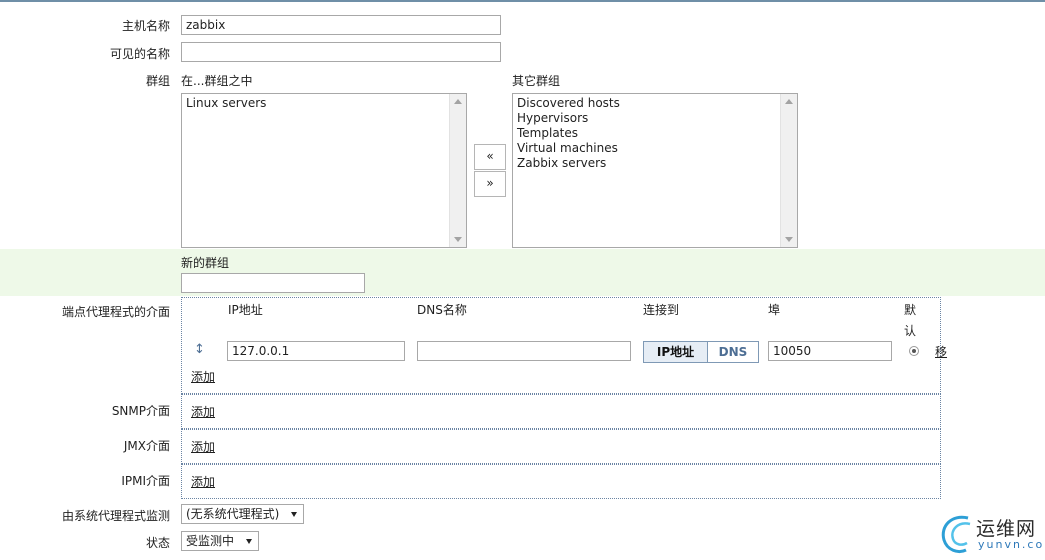  Describe the element at coordinates (157, 543) in the screenshot. I see `status-label: 状态` at that location.